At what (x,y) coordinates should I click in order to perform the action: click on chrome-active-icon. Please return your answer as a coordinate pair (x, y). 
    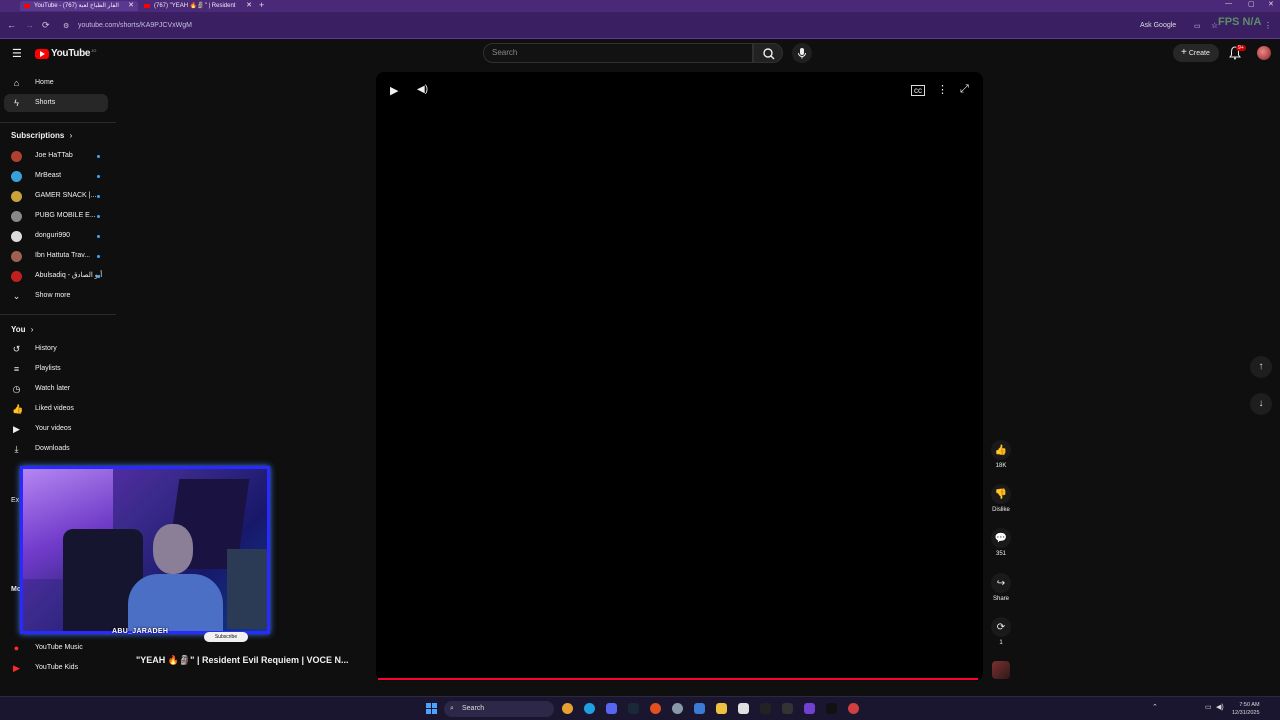
    Looking at the image, I should click on (853, 708).